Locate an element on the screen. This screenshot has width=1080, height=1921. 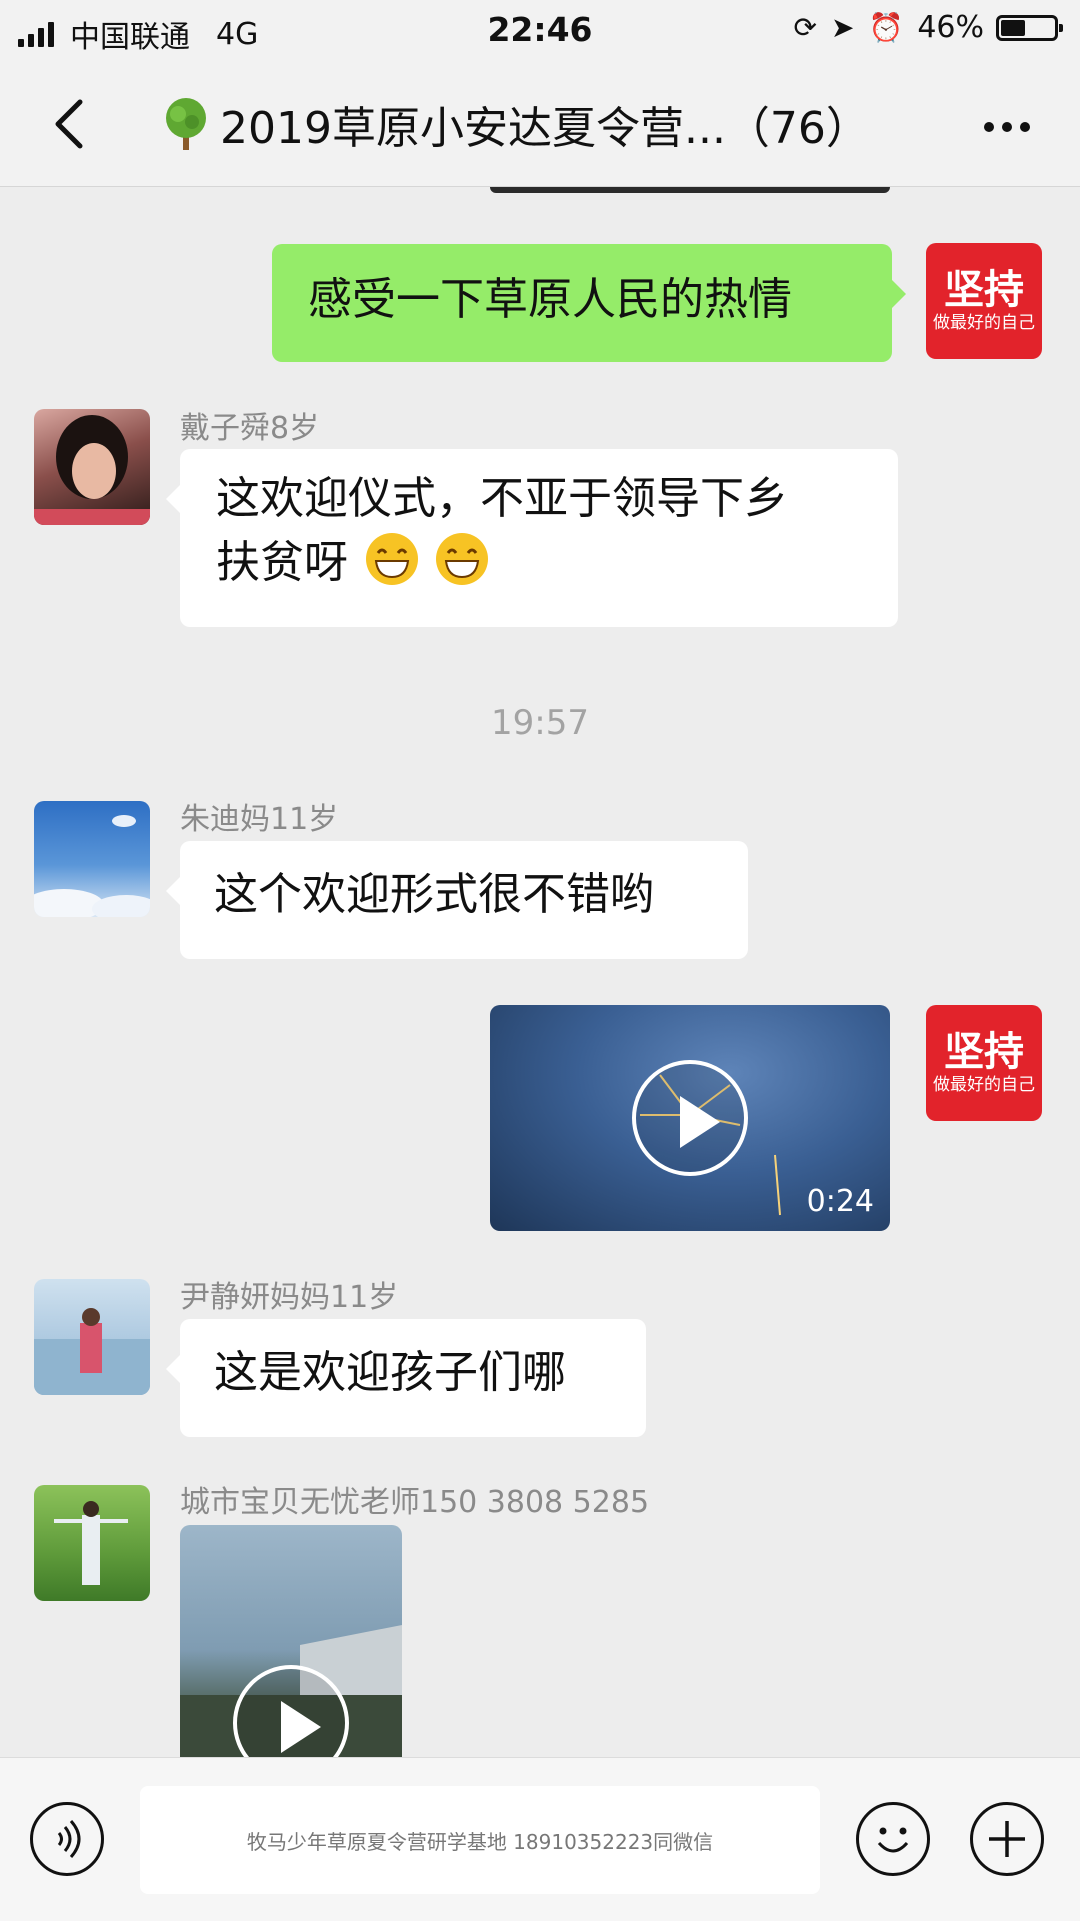
input-bar: 牧马少年草原夏令营研学基地 18910352223同微信 is located at coordinates (540, 1839).